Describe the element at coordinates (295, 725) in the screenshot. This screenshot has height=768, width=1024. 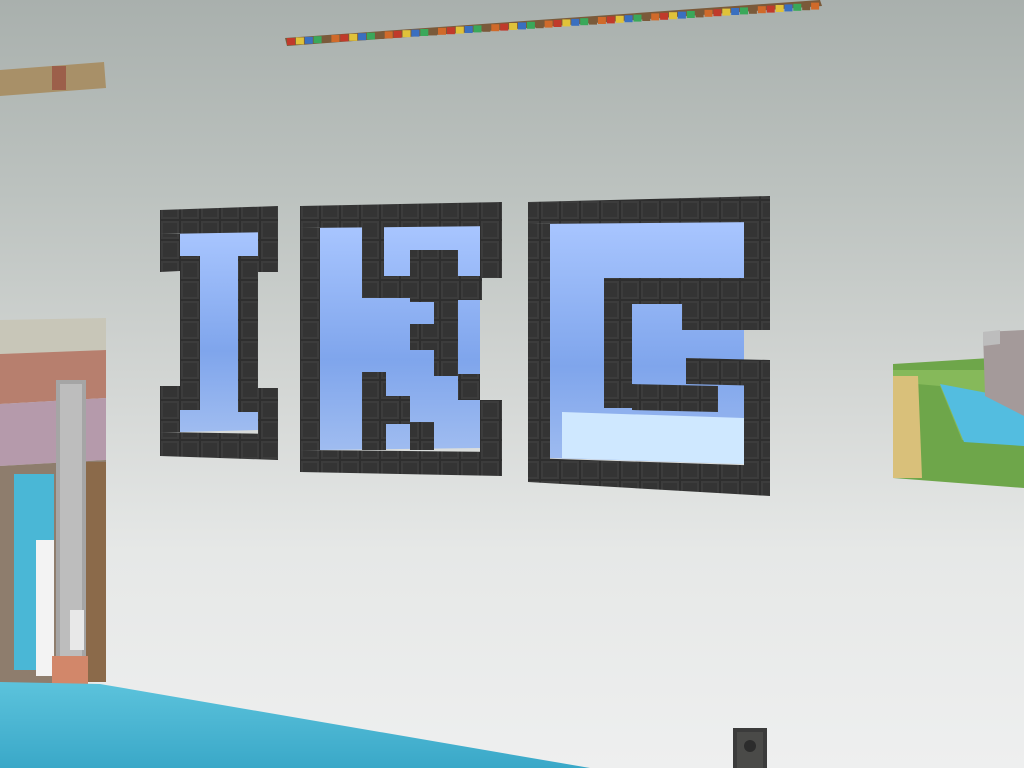
I see `water-surface` at that location.